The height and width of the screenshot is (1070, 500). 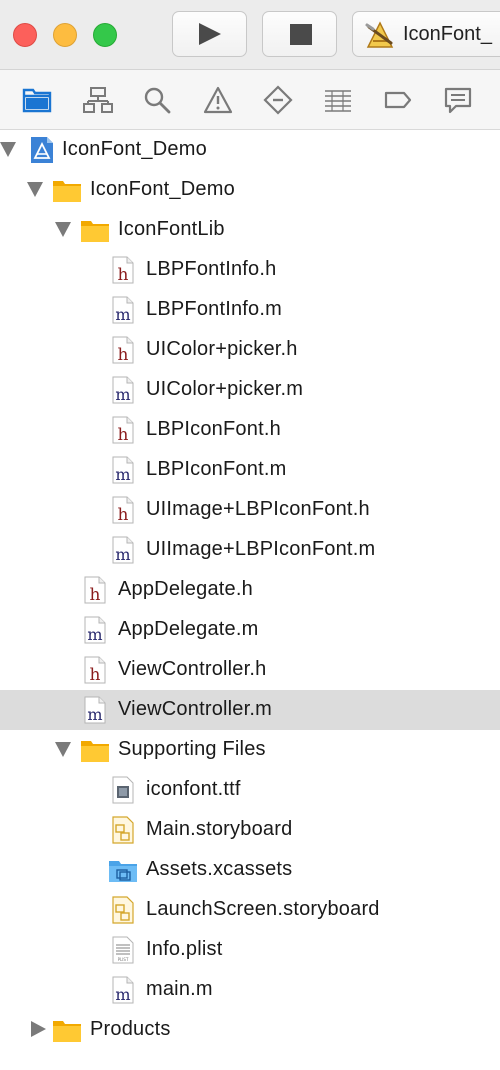 I want to click on tree-row: h UIColor+picker.h, so click(x=250, y=350).